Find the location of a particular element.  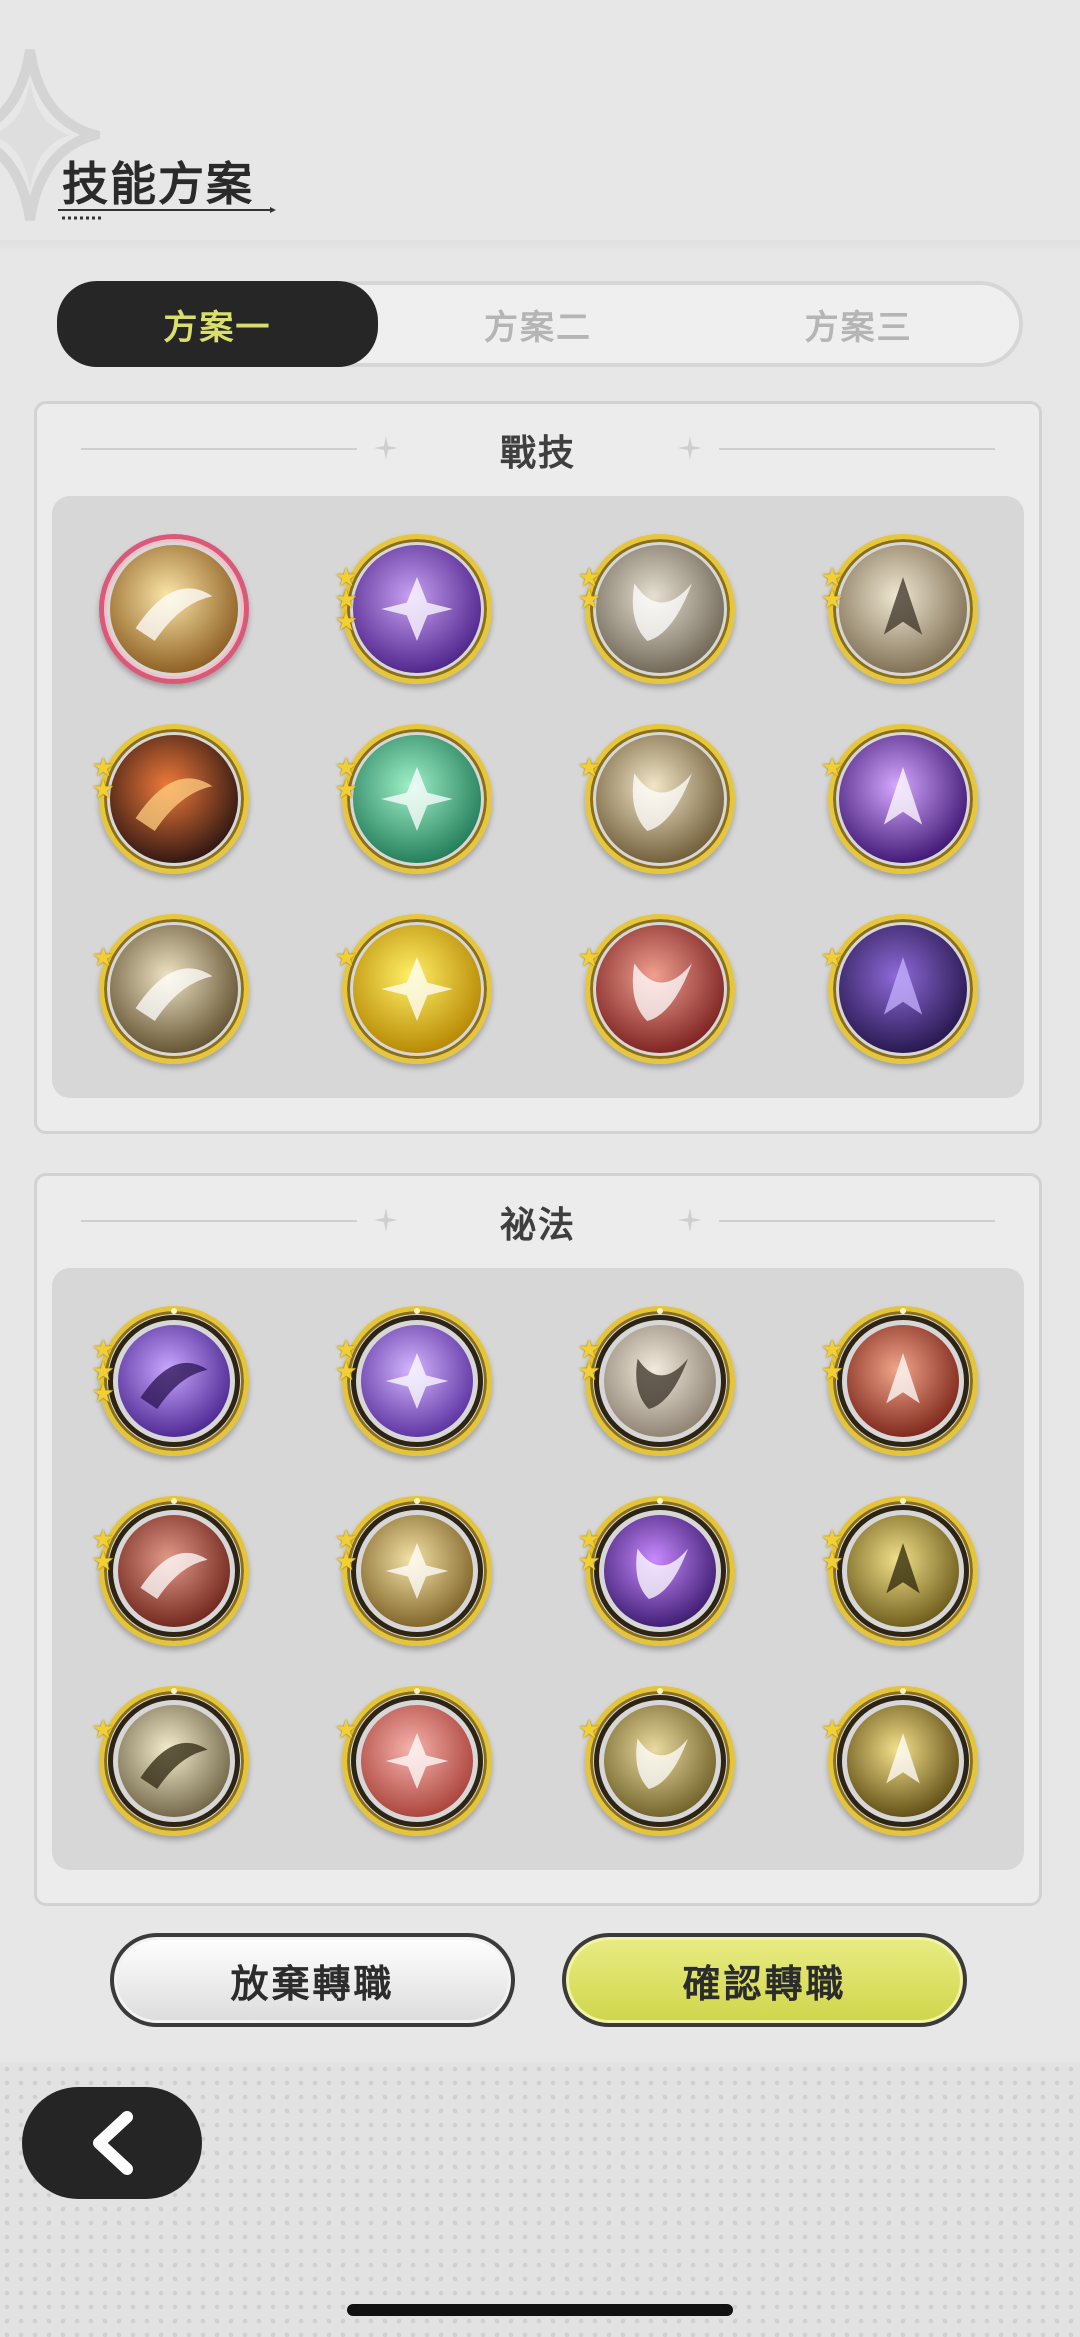

sword-burst-icon is located at coordinates (659, 799).